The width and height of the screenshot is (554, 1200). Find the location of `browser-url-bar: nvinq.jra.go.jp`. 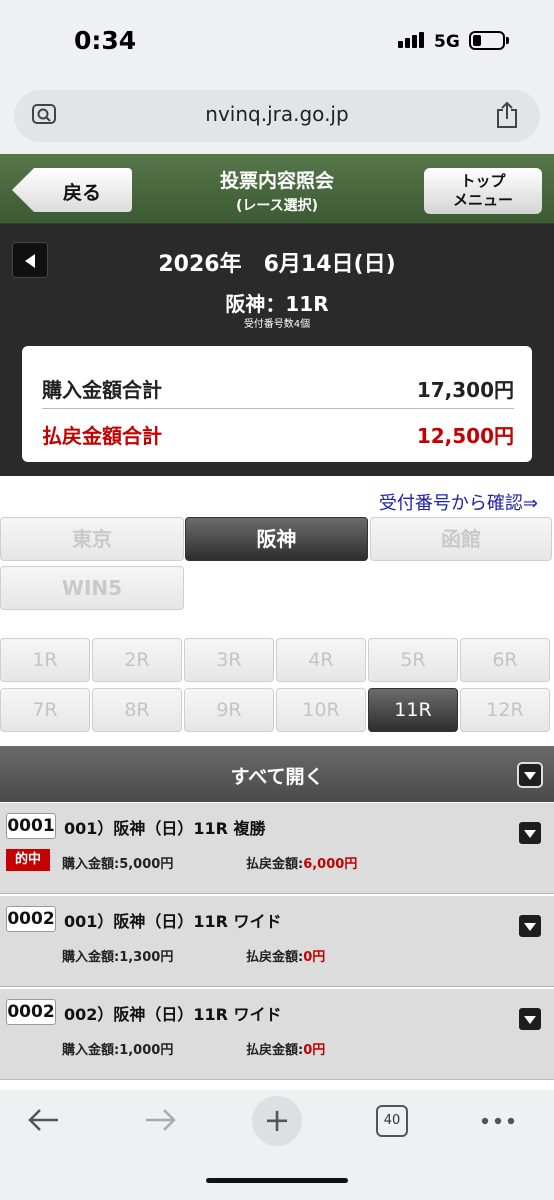

browser-url-bar: nvinq.jra.go.jp is located at coordinates (277, 118).